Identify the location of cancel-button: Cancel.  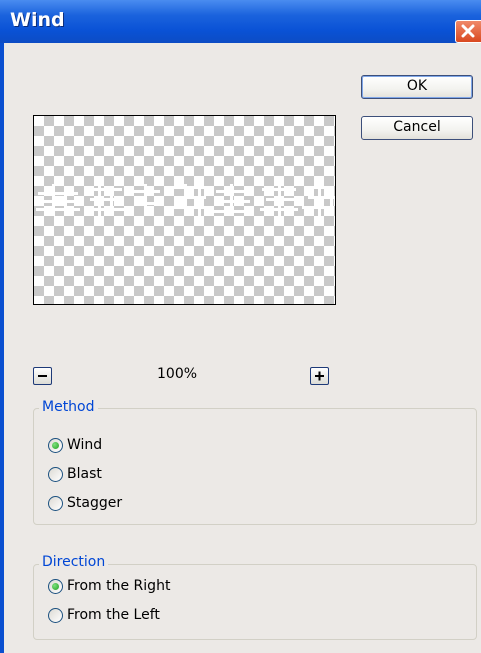
(417, 128).